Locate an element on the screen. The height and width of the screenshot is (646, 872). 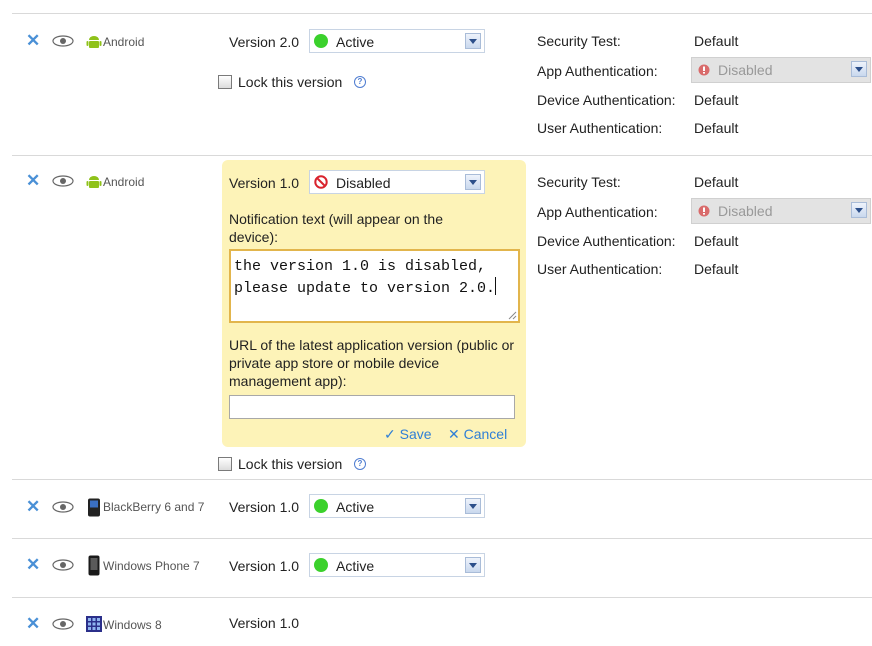
platform-name: Windows 8 is located at coordinates (132, 625).